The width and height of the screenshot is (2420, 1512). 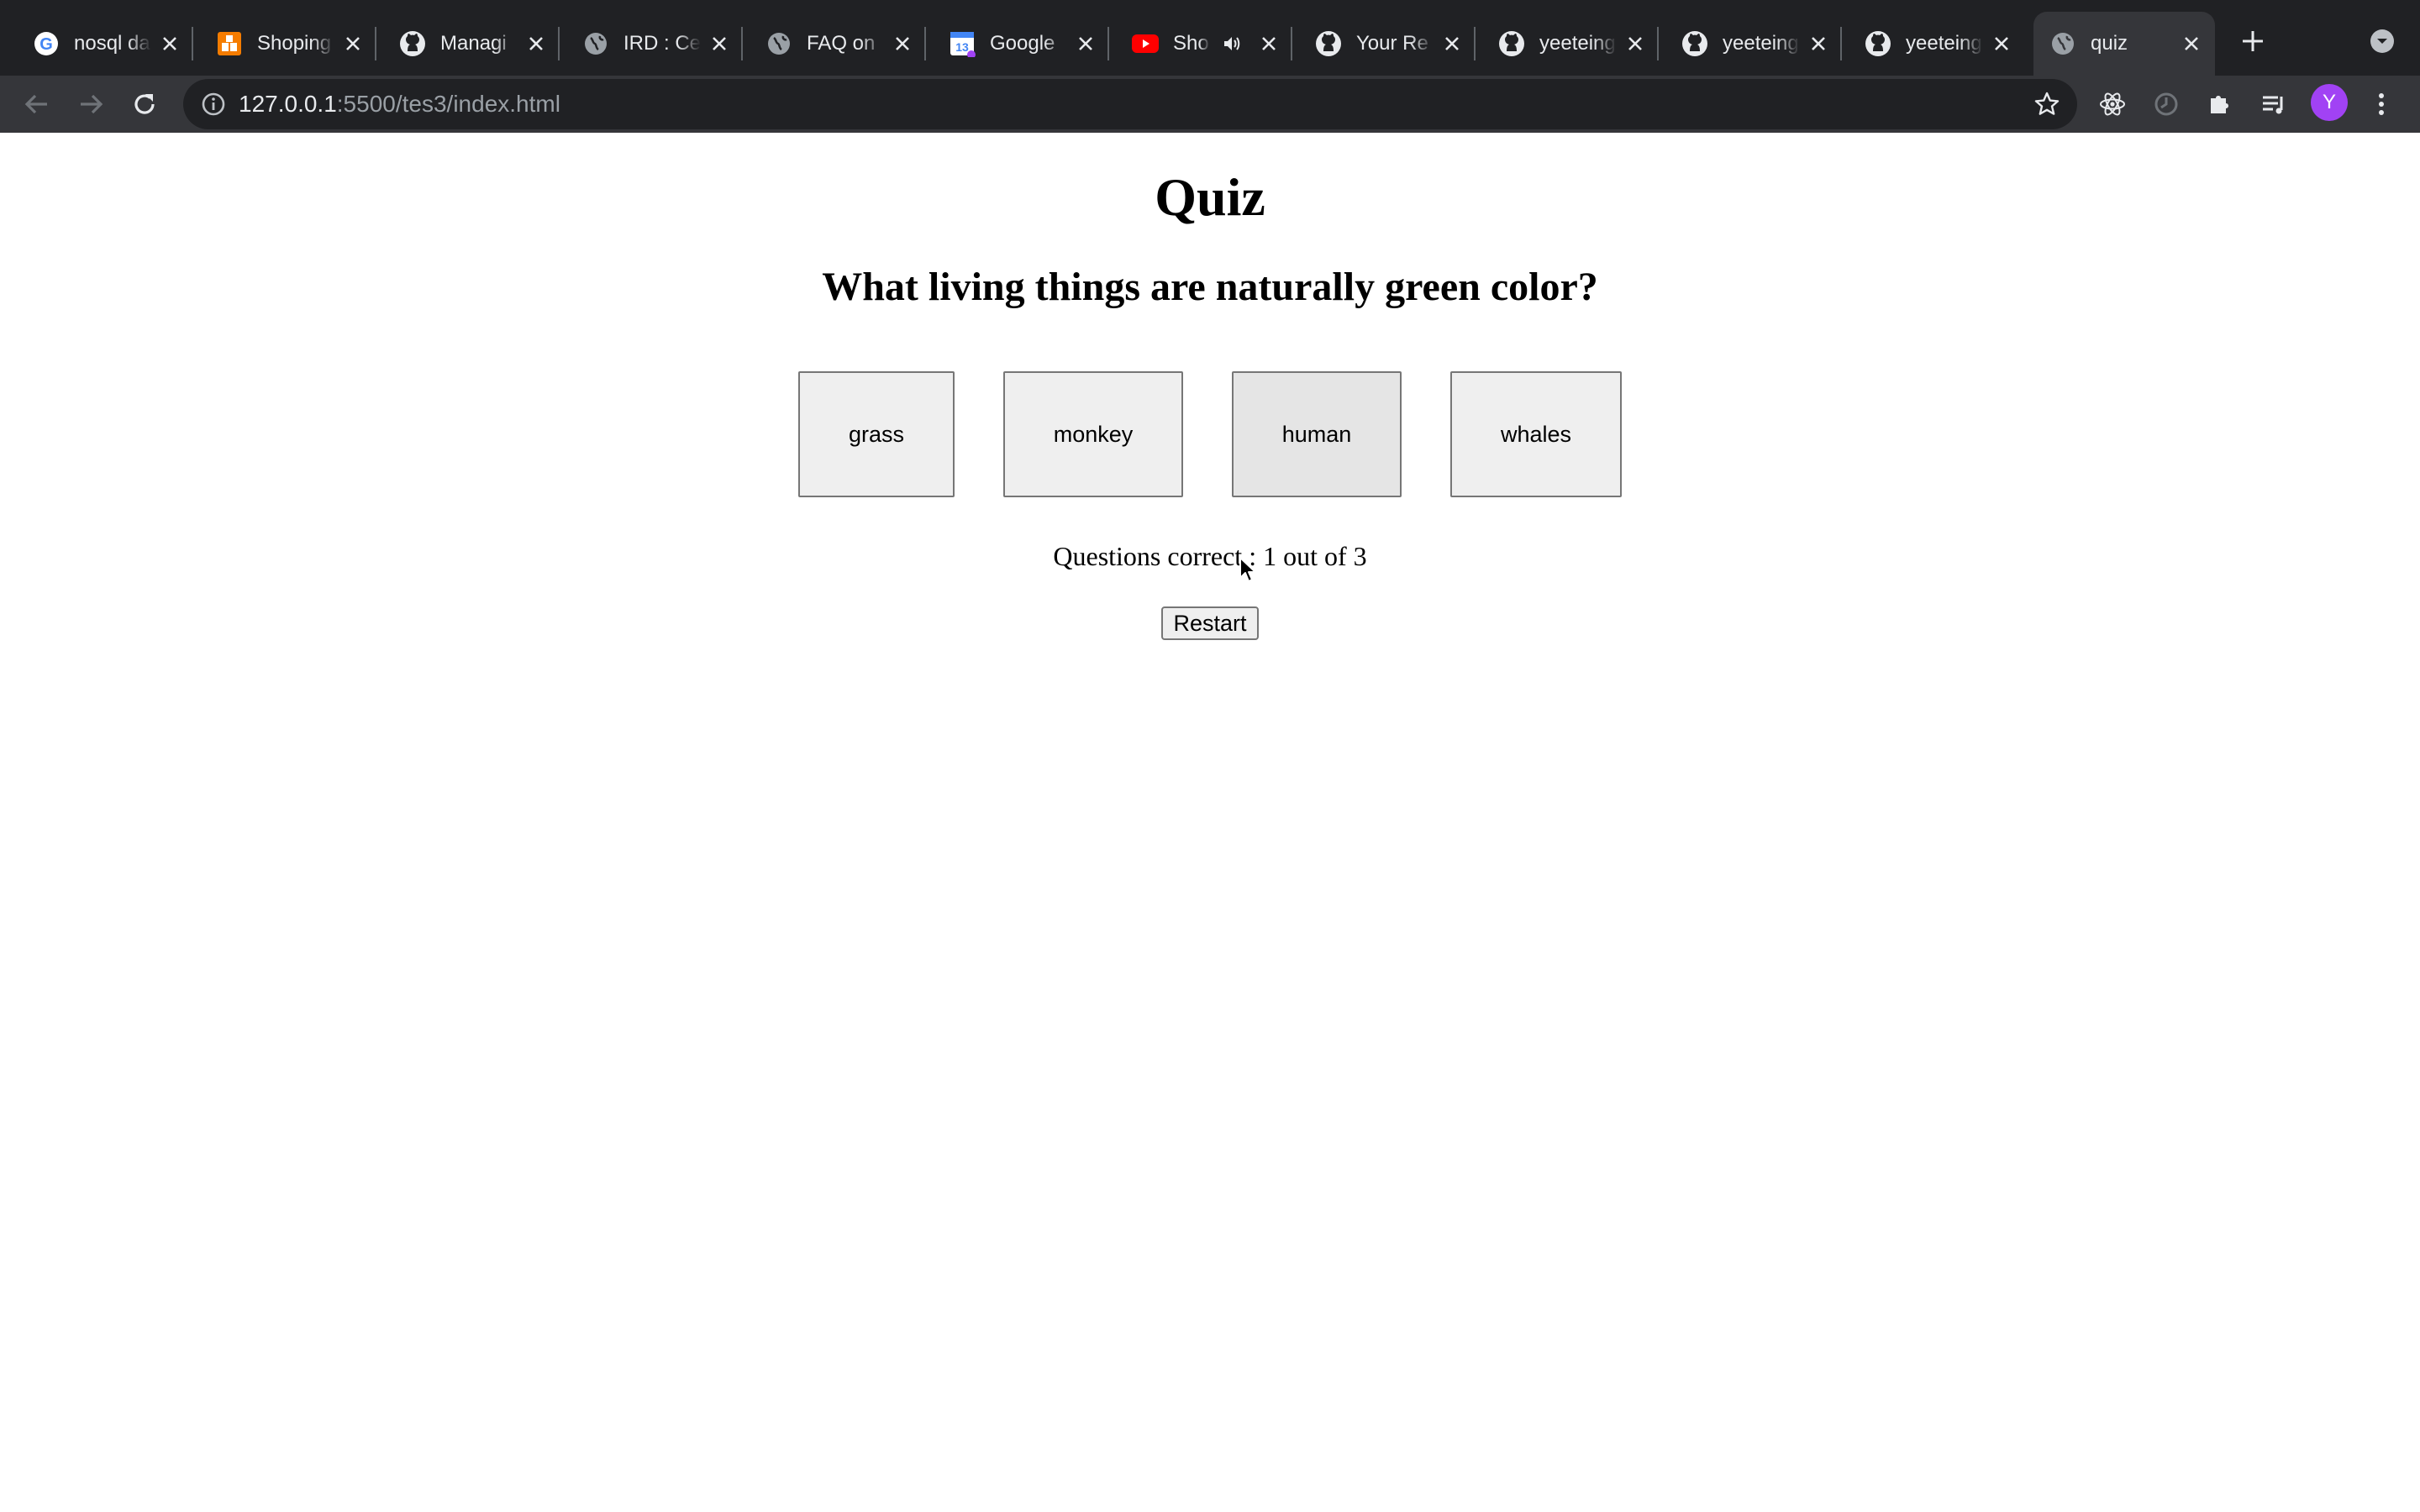 What do you see at coordinates (1191, 43) in the screenshot?
I see `tab-title: Sho` at bounding box center [1191, 43].